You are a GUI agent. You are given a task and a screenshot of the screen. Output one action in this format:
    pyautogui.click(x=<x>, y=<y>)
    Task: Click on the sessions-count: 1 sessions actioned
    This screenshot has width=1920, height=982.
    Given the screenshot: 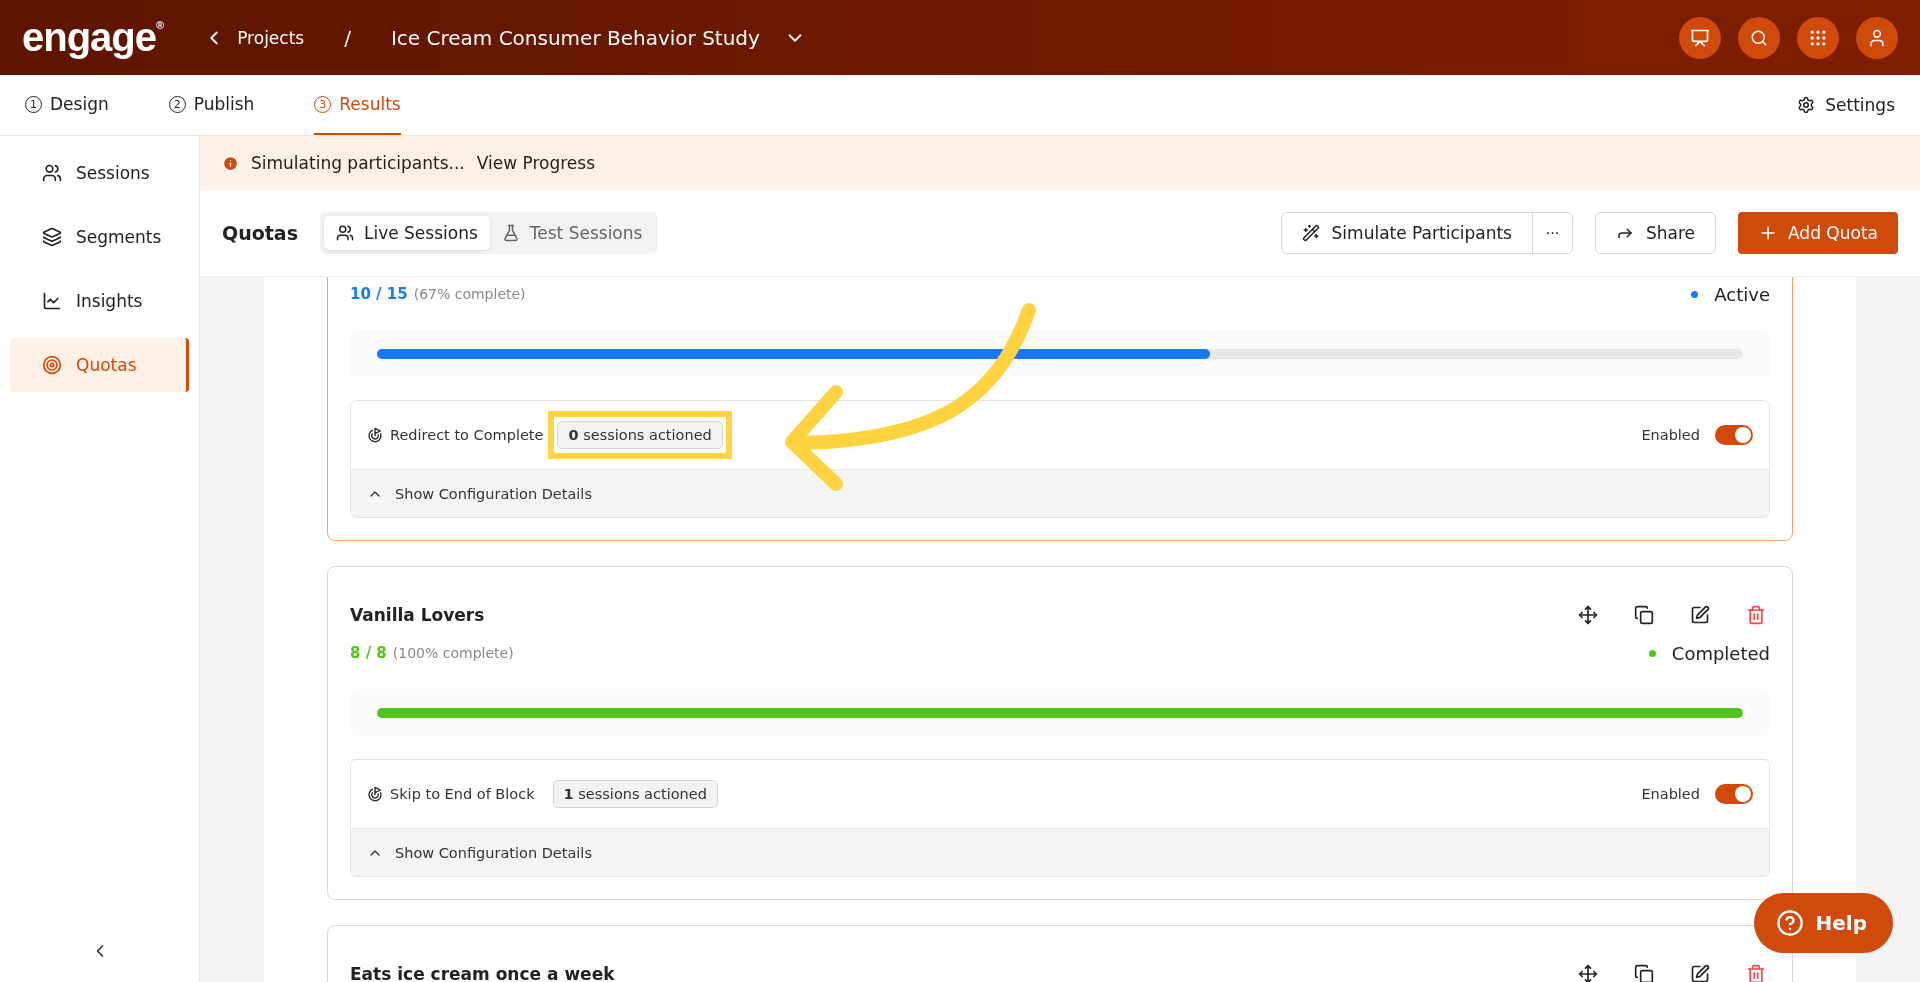 What is the action you would take?
    pyautogui.click(x=635, y=794)
    